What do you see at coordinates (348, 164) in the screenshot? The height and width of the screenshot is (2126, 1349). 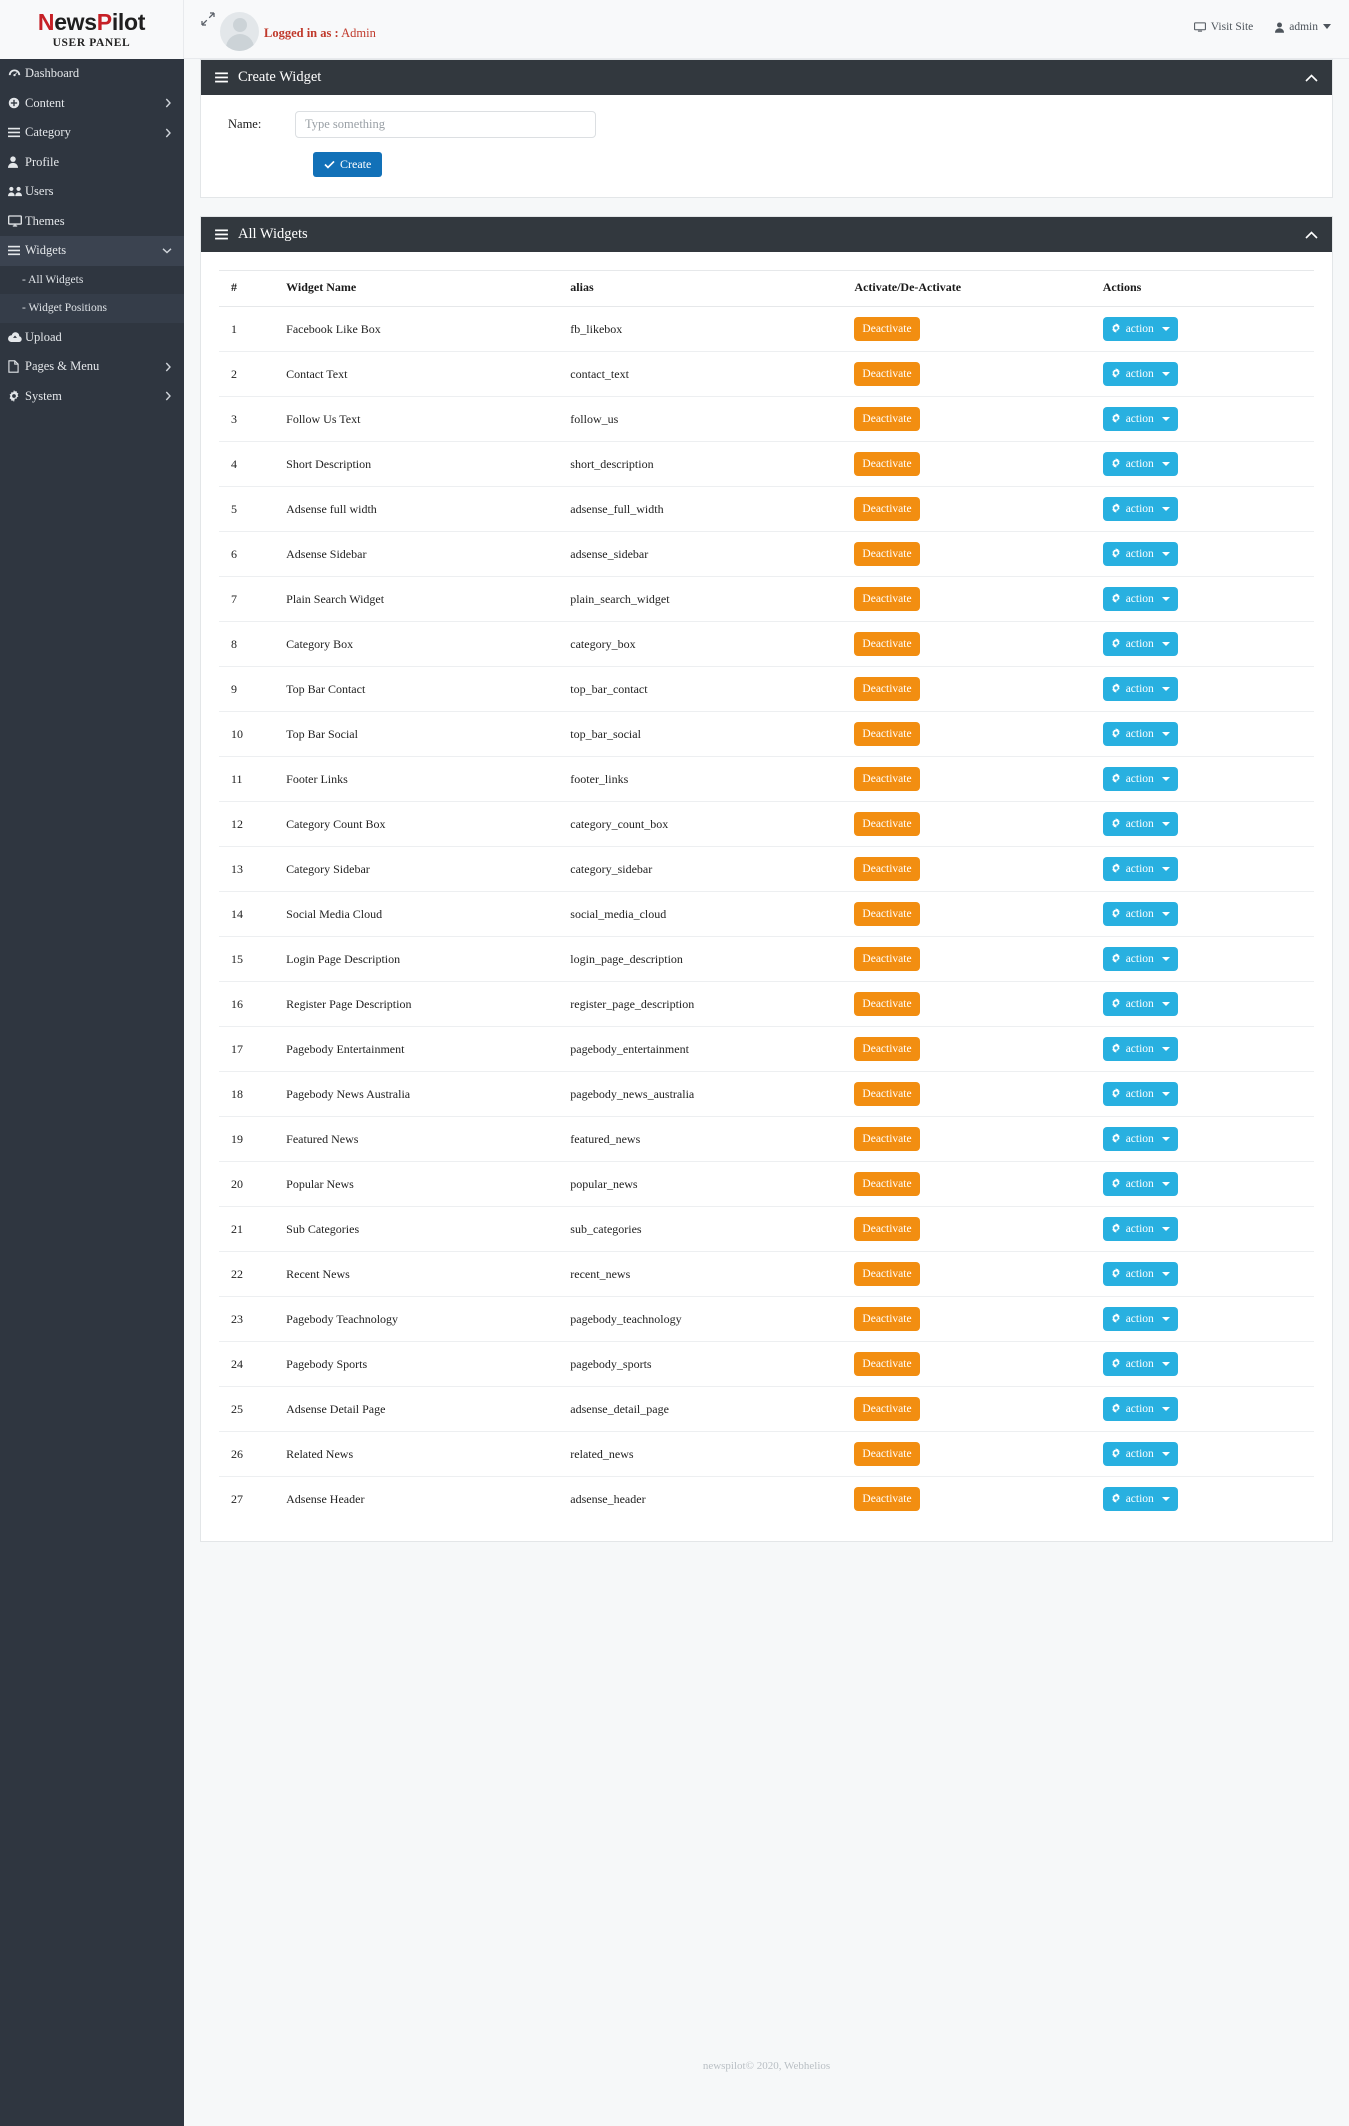 I see `create-button: Create` at bounding box center [348, 164].